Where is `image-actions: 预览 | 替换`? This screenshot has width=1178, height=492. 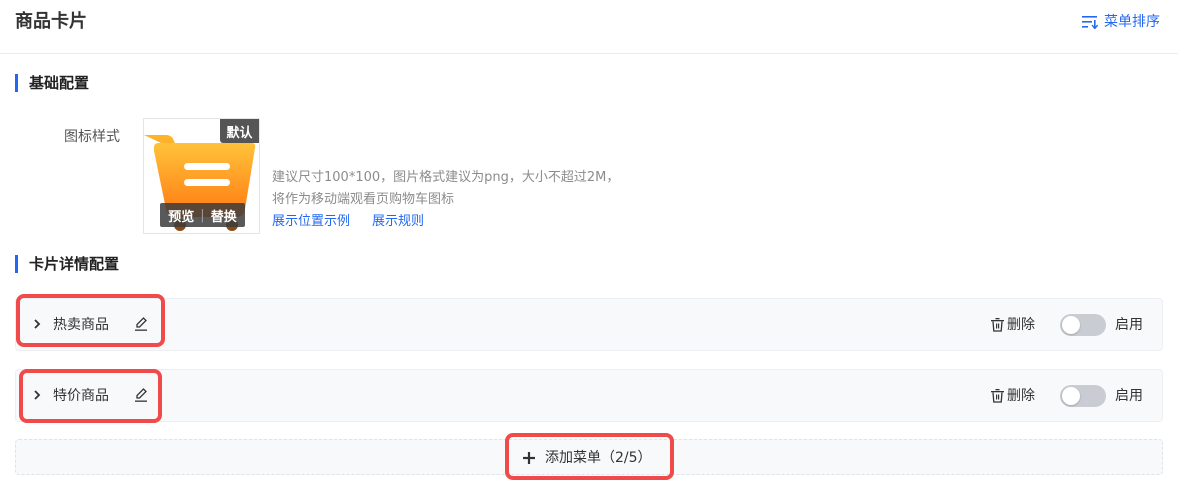 image-actions: 预览 | 替换 is located at coordinates (202, 215).